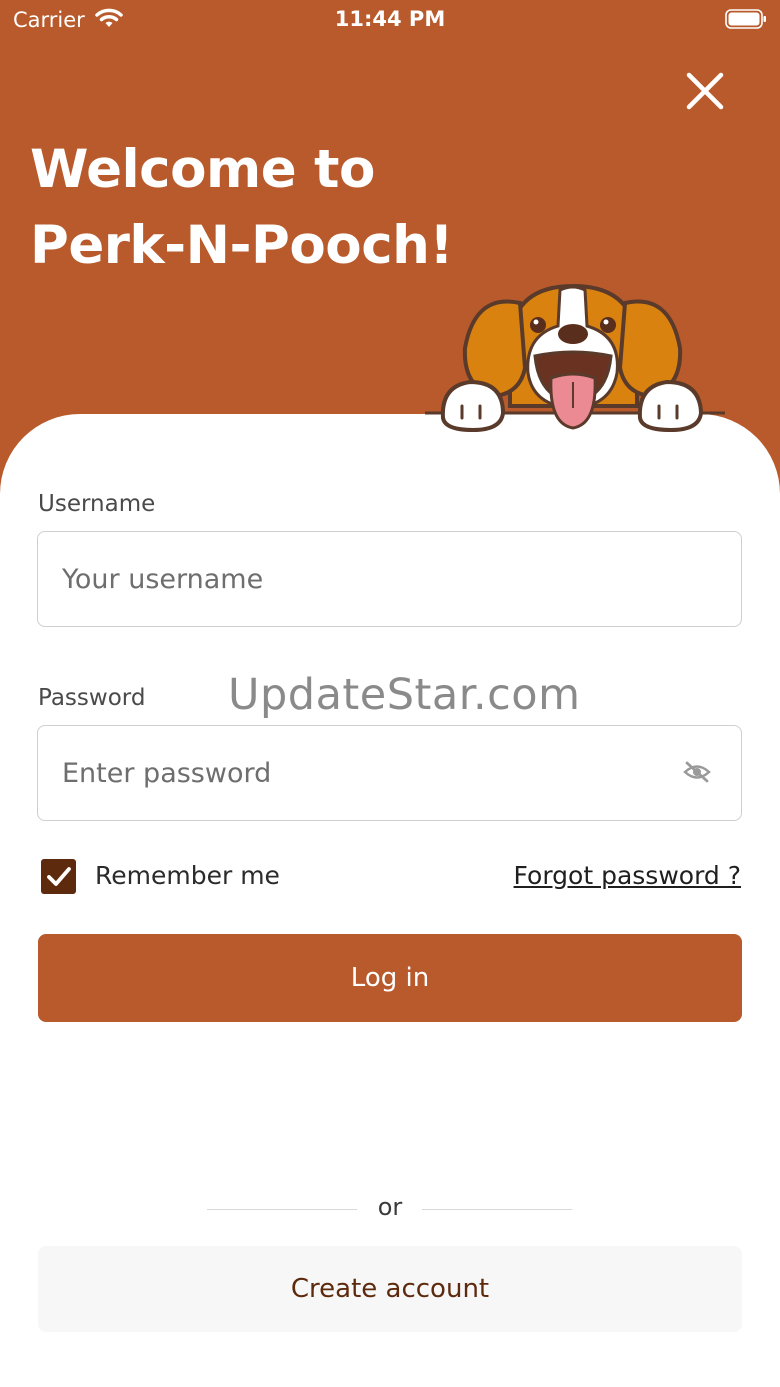 The width and height of the screenshot is (780, 1387). Describe the element at coordinates (745, 19) in the screenshot. I see `battery-icon` at that location.